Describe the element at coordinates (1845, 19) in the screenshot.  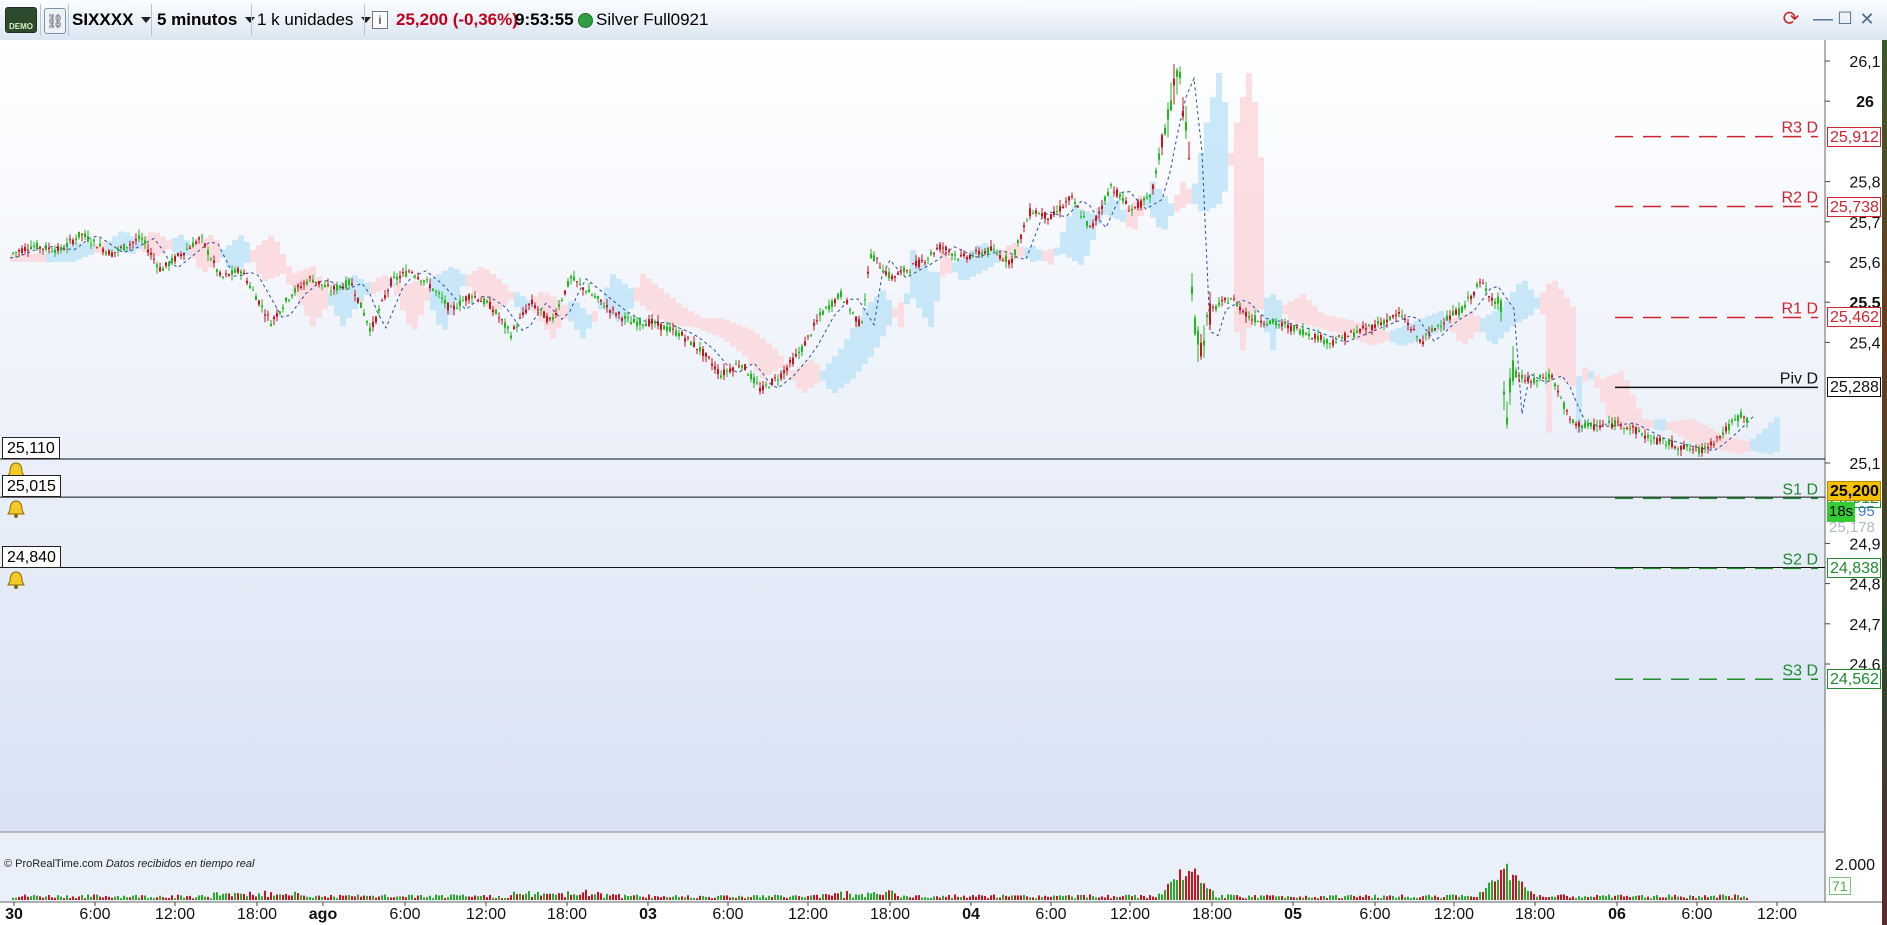
I see `maximize-button: ☐` at that location.